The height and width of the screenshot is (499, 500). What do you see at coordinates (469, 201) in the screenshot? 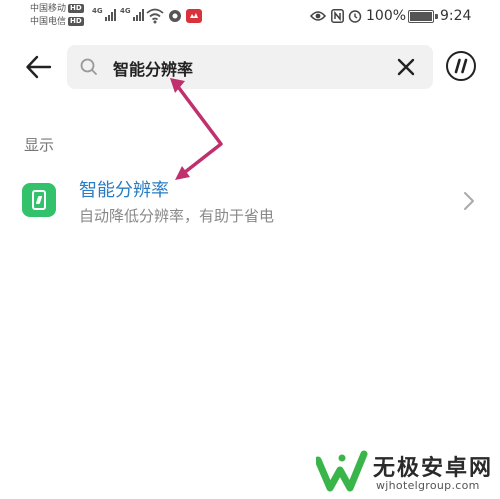
I see `chevron-right-icon` at bounding box center [469, 201].